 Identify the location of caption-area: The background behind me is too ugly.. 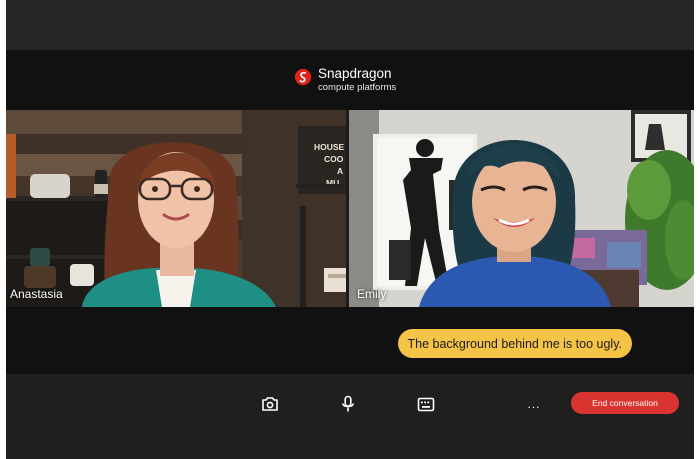
(350, 340).